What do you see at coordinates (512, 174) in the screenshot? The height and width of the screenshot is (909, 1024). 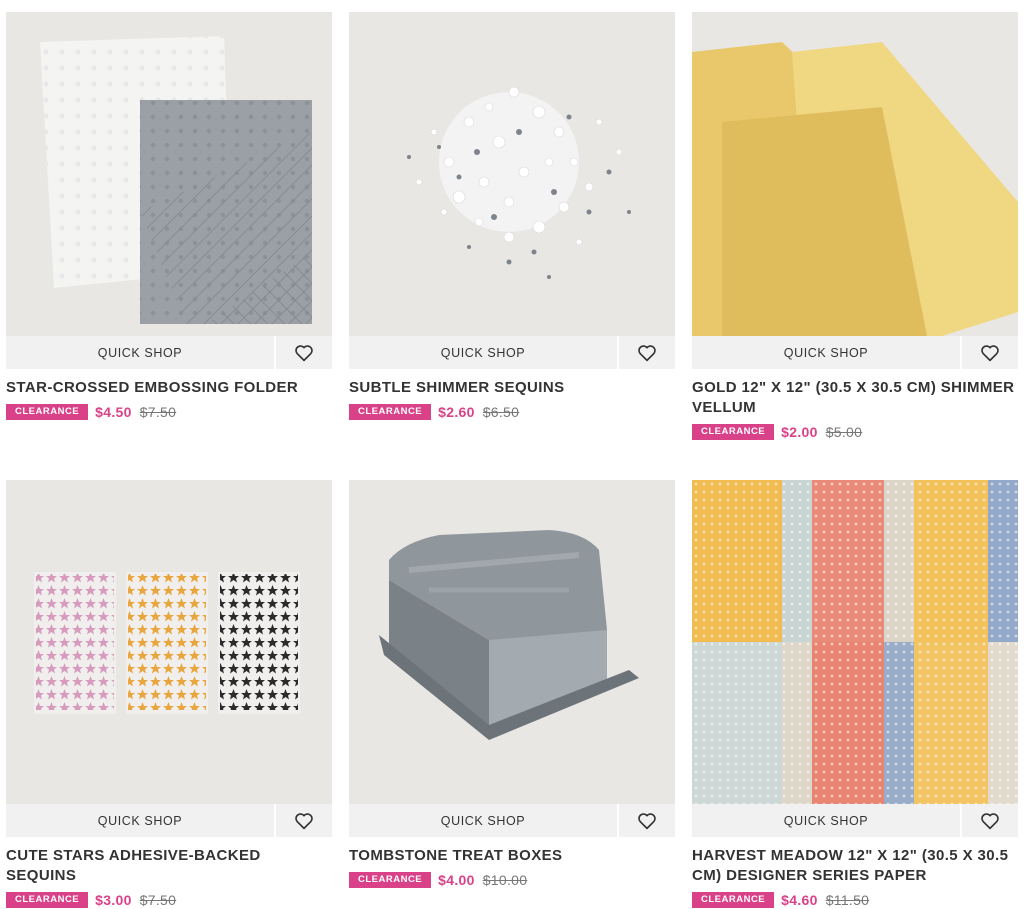 I see `product-image-sequins` at bounding box center [512, 174].